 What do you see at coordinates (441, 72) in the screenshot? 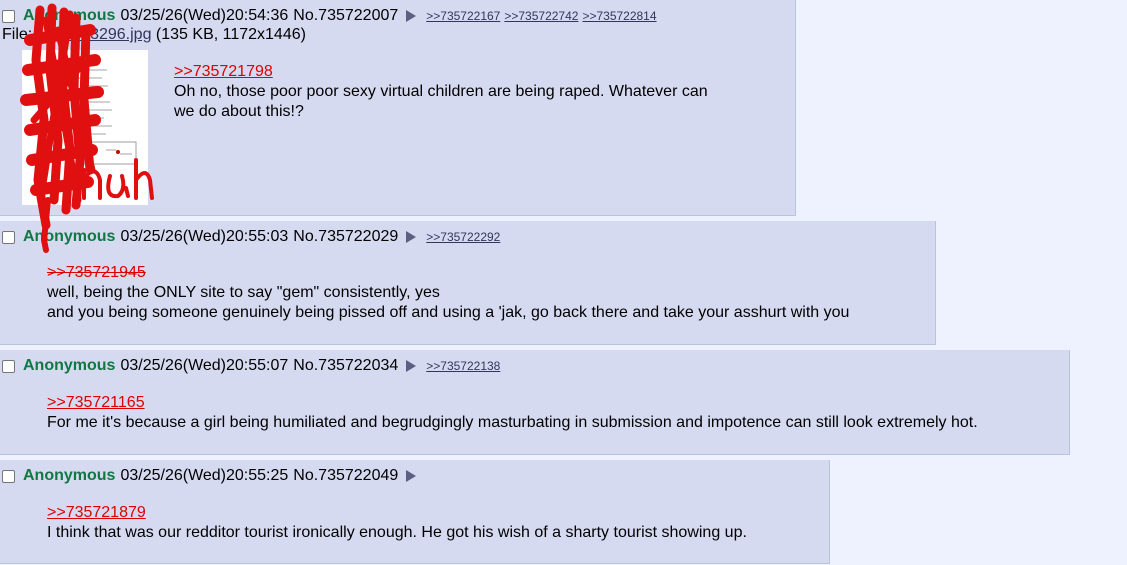
I see `quote-link: >>735721798` at bounding box center [441, 72].